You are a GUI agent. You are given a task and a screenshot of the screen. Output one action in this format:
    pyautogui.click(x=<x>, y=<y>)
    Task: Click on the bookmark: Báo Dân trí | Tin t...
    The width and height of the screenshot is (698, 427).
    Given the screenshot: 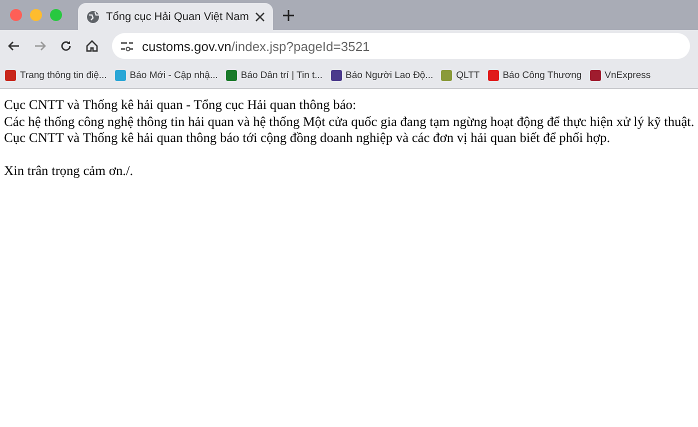 What is the action you would take?
    pyautogui.click(x=274, y=75)
    